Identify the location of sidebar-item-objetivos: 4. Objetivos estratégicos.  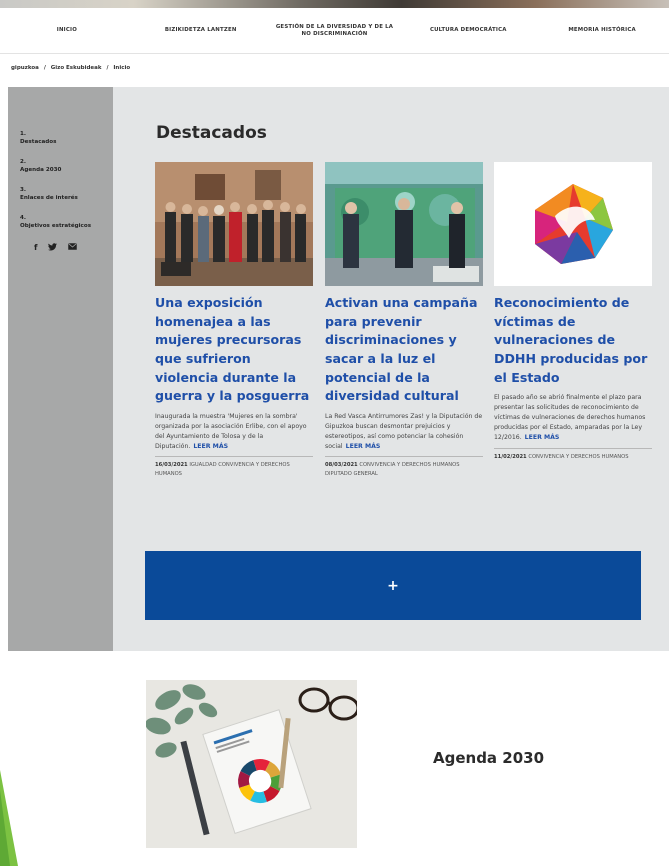
(66, 222).